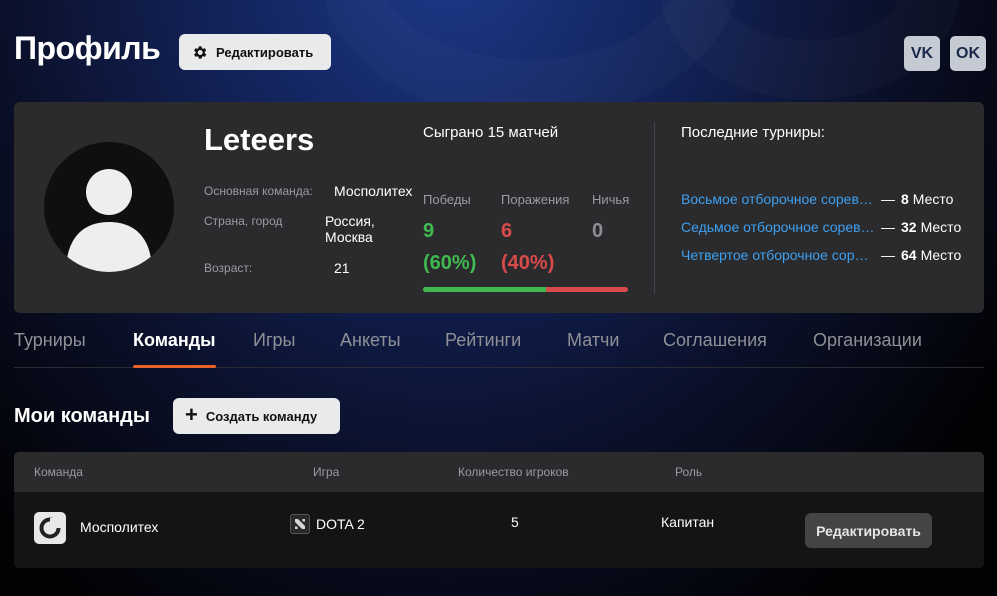 The height and width of the screenshot is (596, 997). I want to click on team-logo-icon, so click(50, 528).